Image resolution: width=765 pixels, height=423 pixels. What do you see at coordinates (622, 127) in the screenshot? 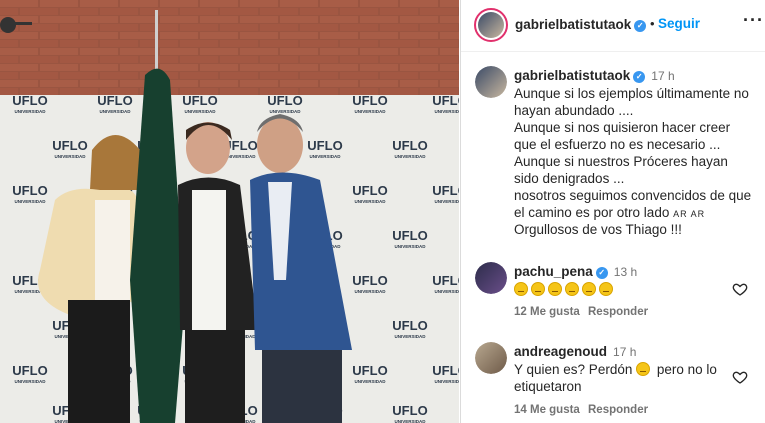
I see `caption-line: Aunque si nos quisieron hacer creer` at bounding box center [622, 127].